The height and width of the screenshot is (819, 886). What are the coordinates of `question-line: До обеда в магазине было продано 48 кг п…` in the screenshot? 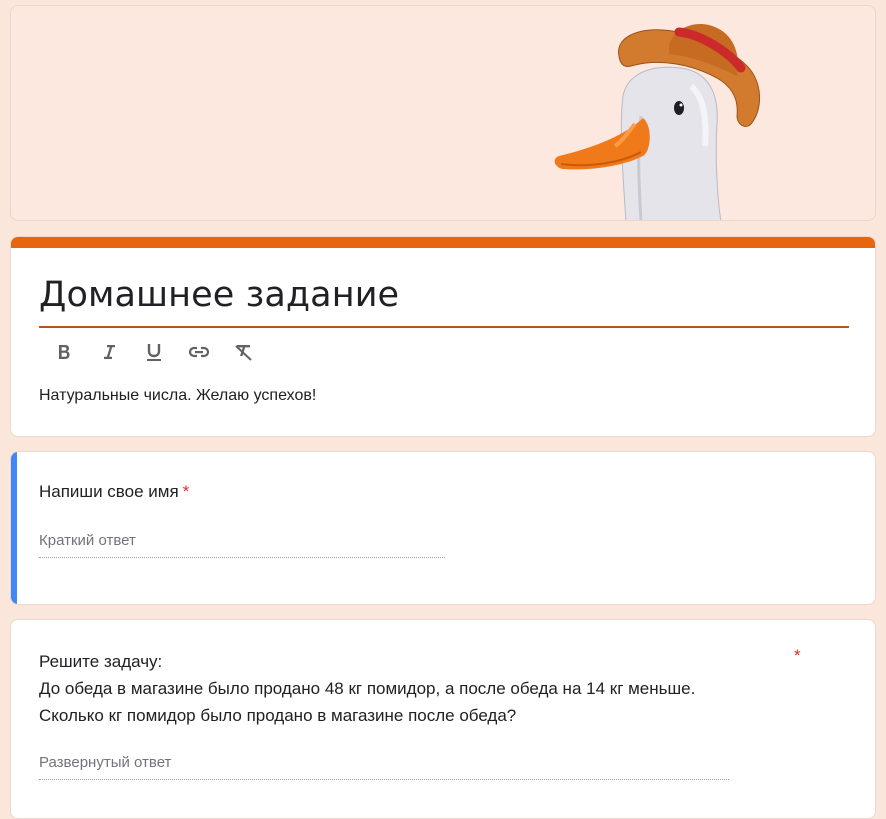 It's located at (367, 688).